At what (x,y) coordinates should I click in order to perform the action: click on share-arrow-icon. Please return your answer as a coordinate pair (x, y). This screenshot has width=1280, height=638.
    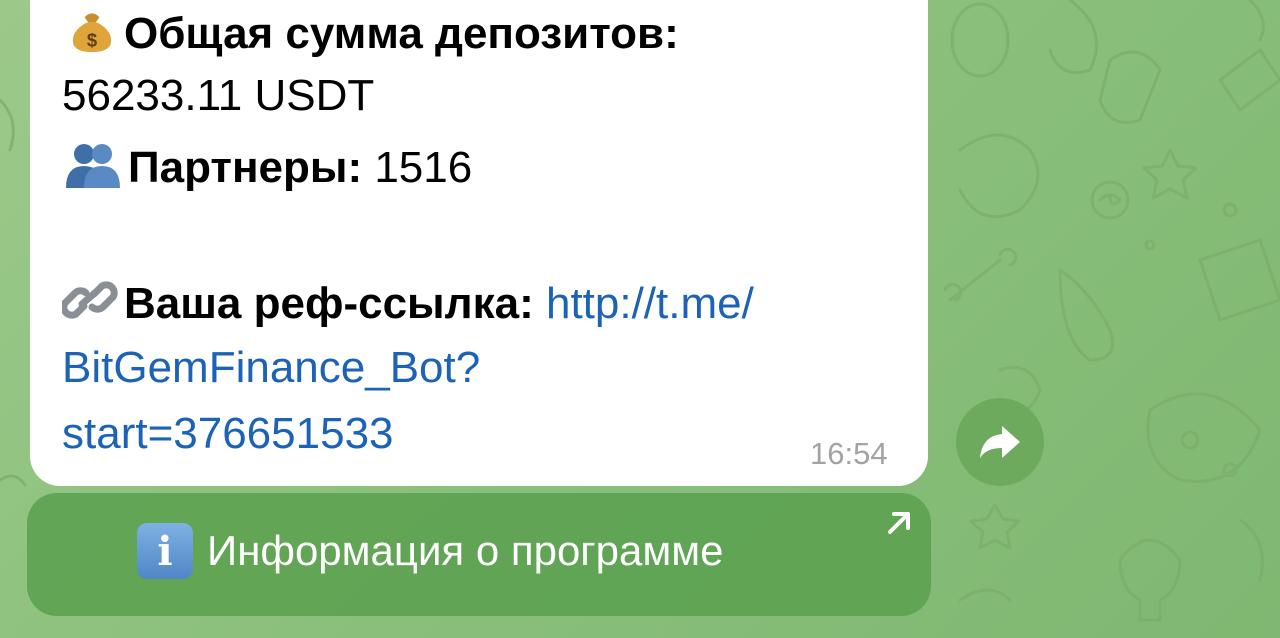
    Looking at the image, I should click on (1000, 442).